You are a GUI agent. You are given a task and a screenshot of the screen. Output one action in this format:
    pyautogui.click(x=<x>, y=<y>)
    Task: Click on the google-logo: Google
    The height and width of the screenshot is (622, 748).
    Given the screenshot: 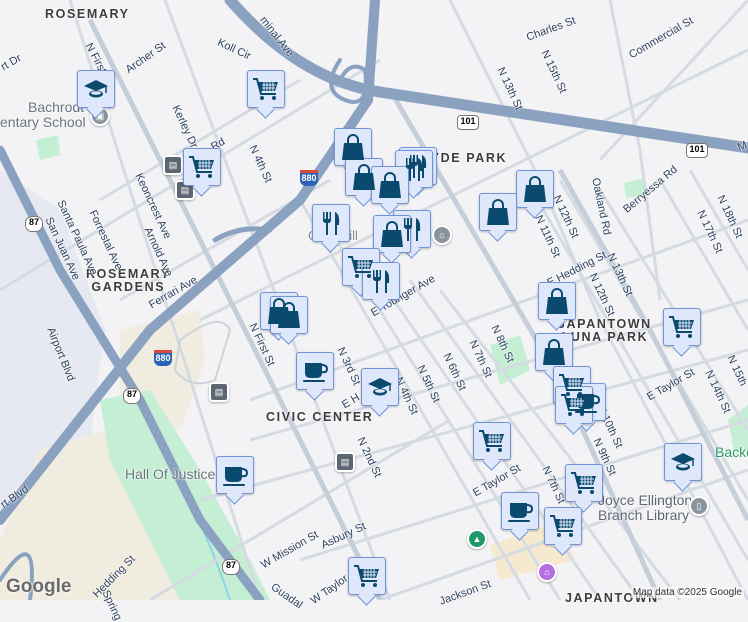 What is the action you would take?
    pyautogui.click(x=39, y=586)
    